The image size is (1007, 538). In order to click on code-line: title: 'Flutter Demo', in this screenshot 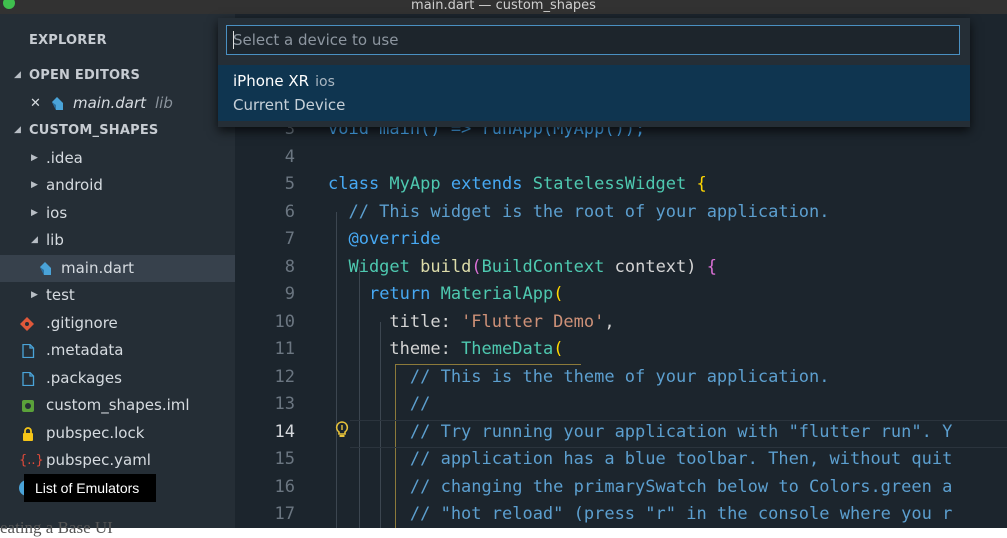, I will do `click(471, 322)`.